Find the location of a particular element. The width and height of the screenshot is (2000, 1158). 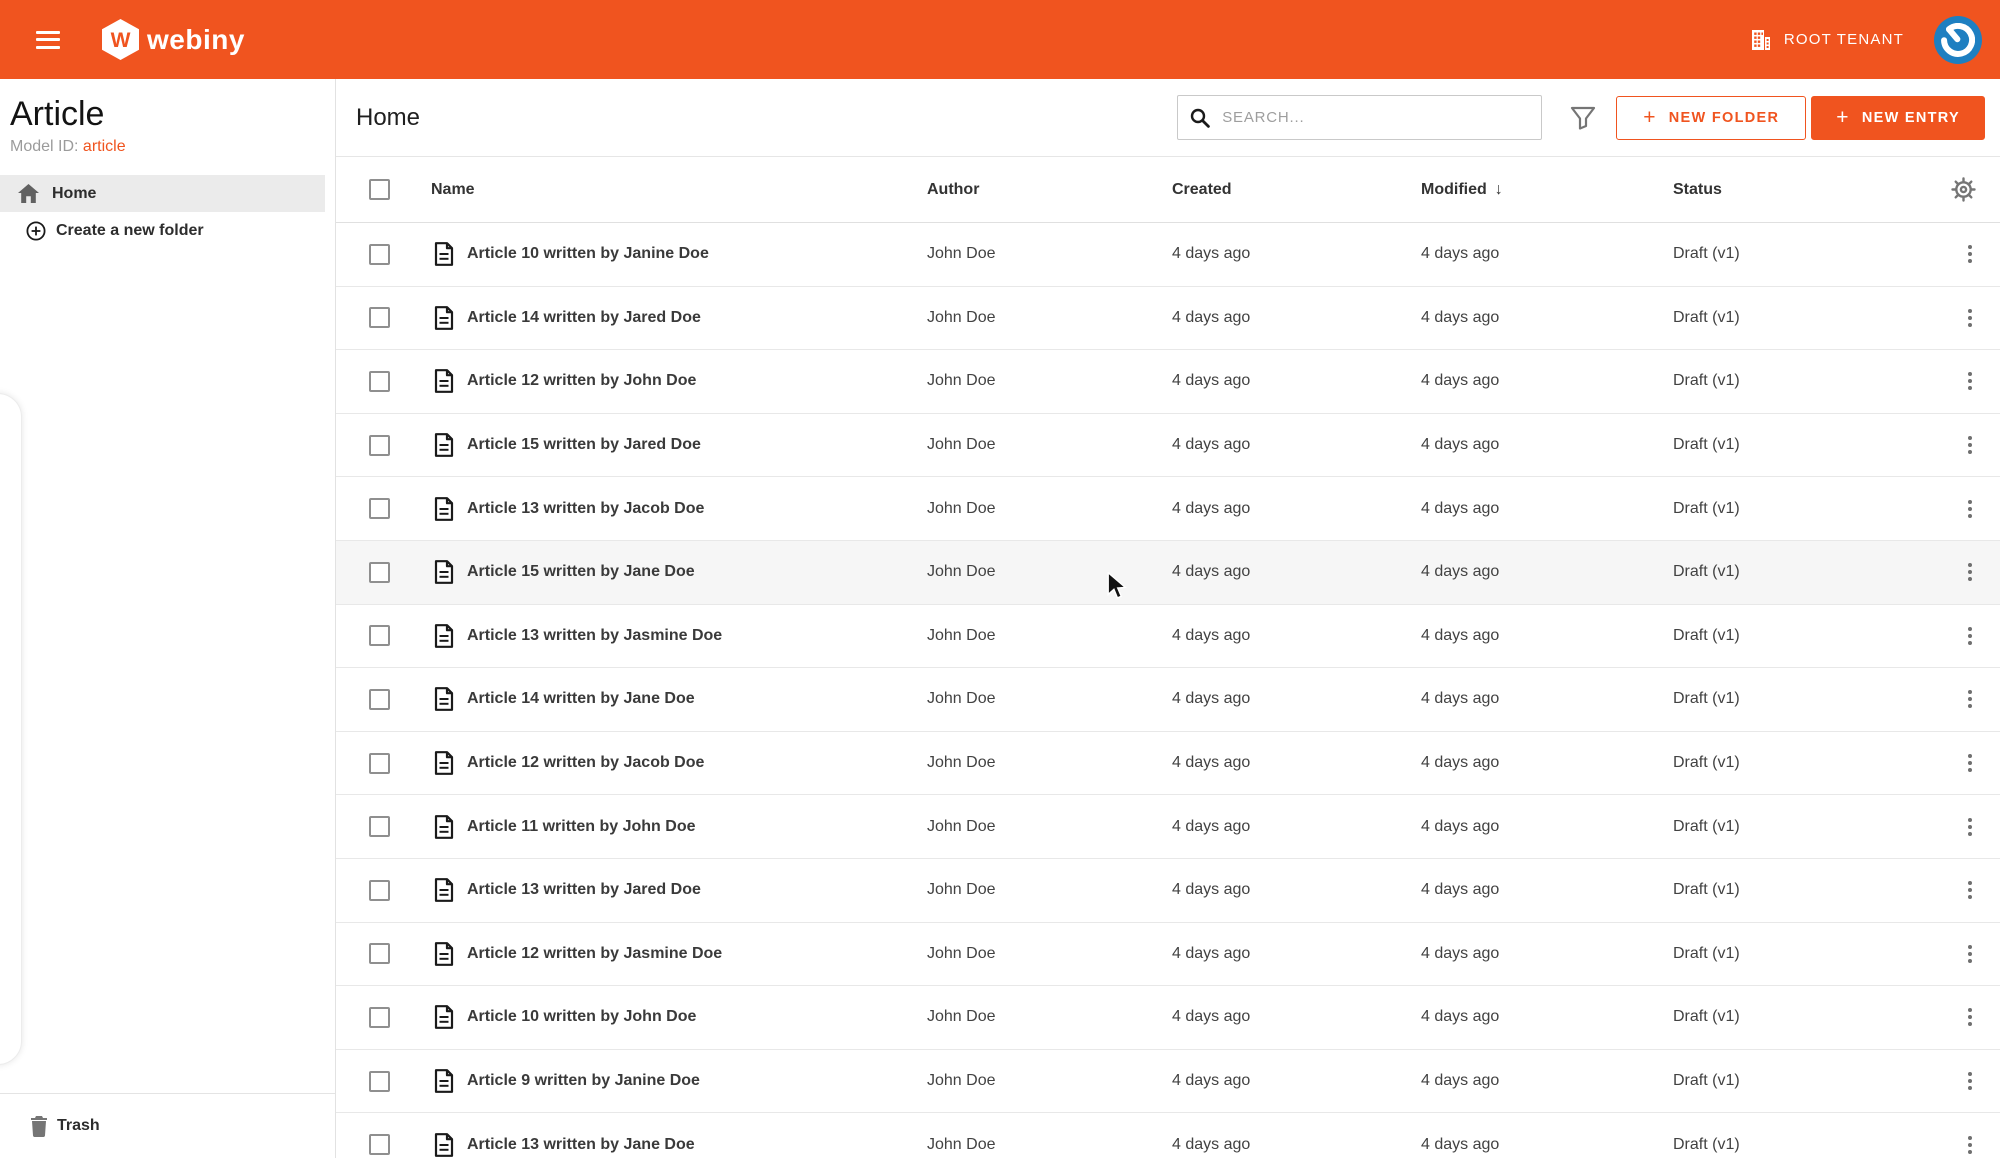

column-header-name: Name is located at coordinates (679, 190).